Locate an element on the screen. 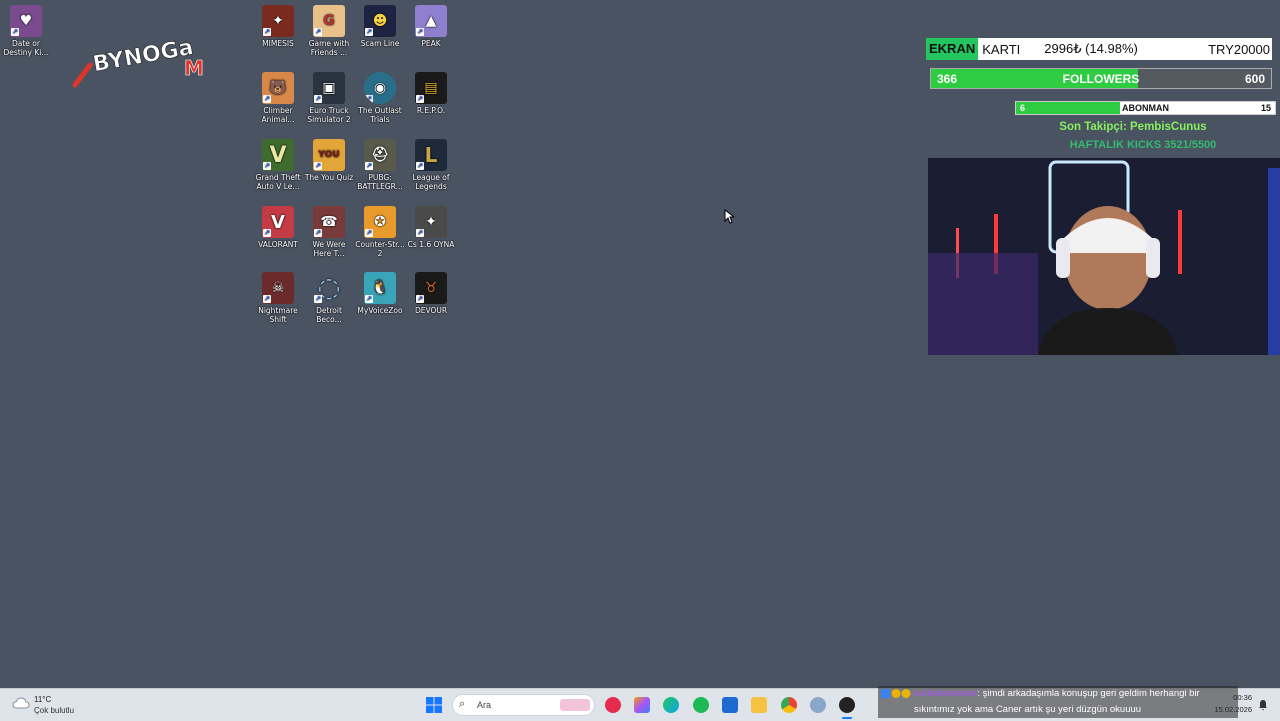  desktop-icon-league-of-legends: L ↗ League of Legends is located at coordinates (431, 165).